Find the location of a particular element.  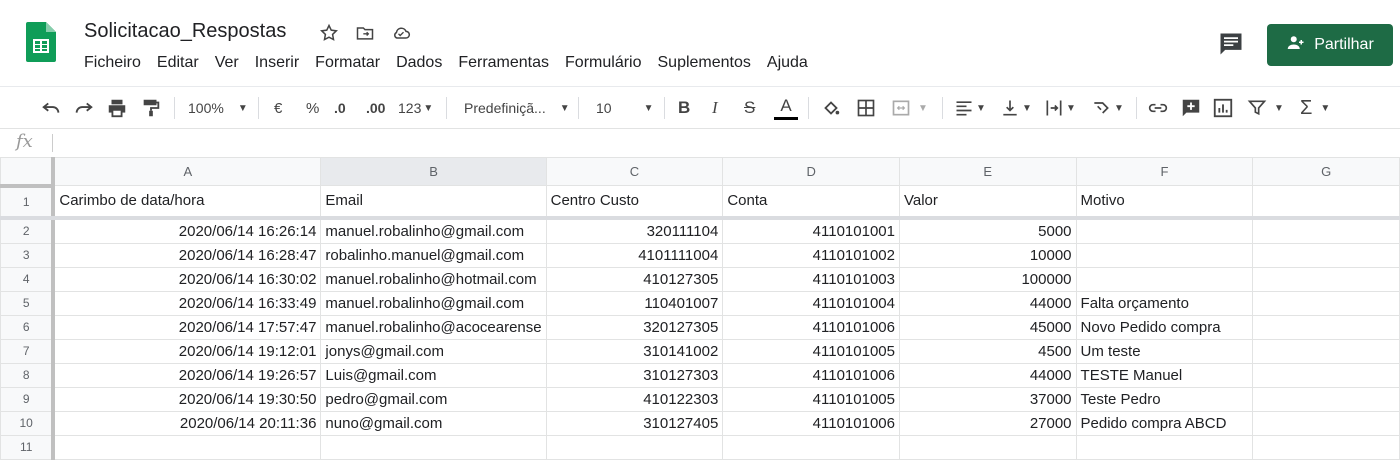

cell: 10000 is located at coordinates (987, 255).